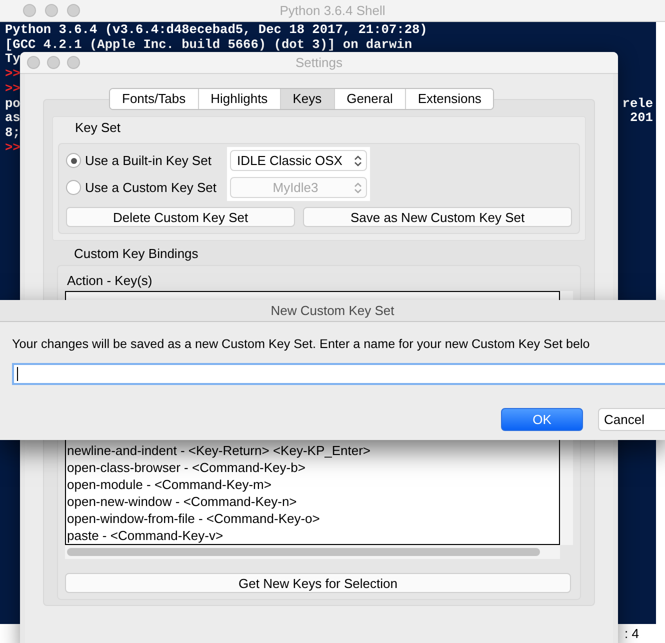  I want to click on cancel-button: Cancel, so click(631, 419).